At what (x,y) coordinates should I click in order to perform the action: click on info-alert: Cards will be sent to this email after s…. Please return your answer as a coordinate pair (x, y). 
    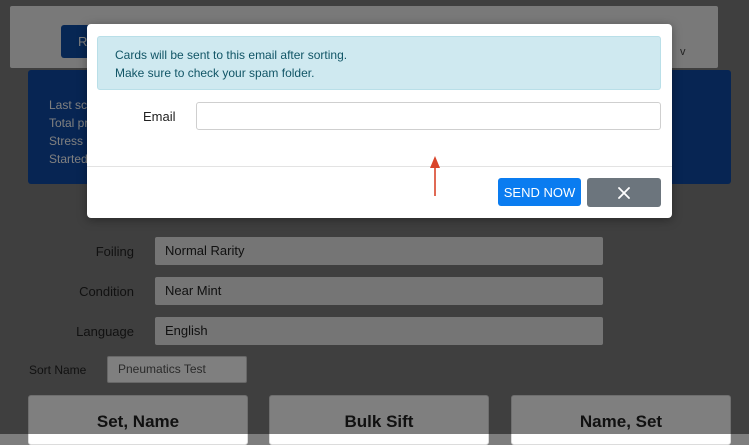
    Looking at the image, I should click on (379, 63).